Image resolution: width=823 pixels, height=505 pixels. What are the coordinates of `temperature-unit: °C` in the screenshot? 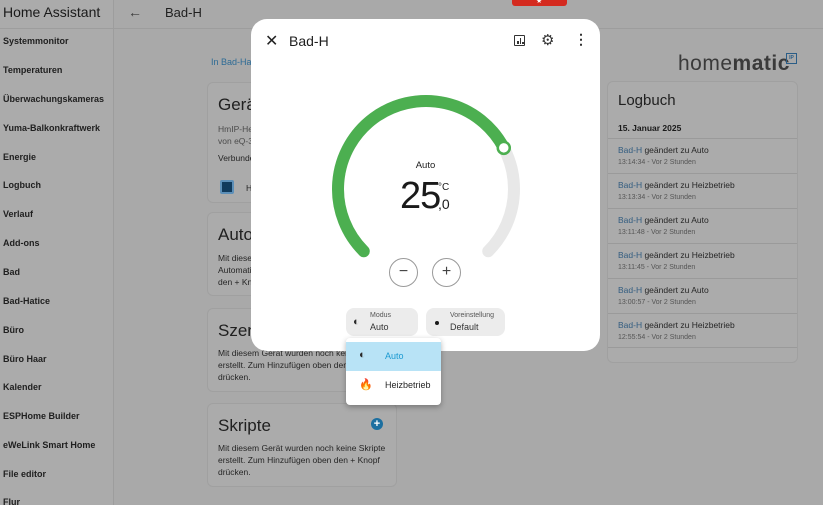 It's located at (444, 187).